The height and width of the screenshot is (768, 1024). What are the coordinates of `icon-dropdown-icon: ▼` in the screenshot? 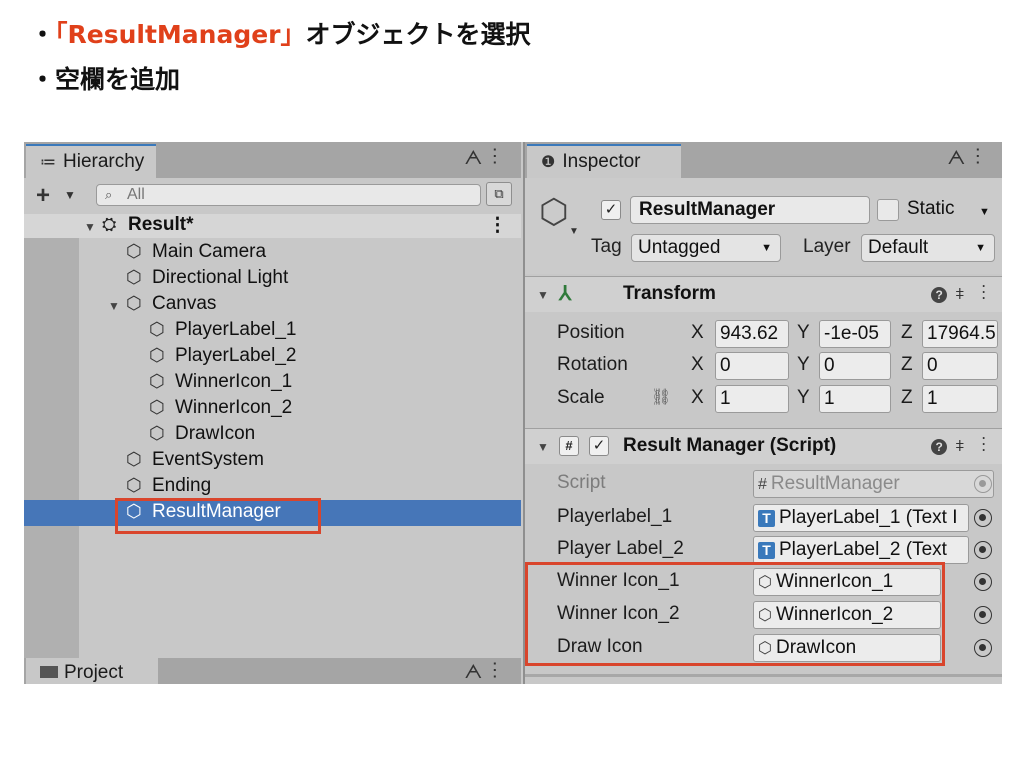 It's located at (574, 231).